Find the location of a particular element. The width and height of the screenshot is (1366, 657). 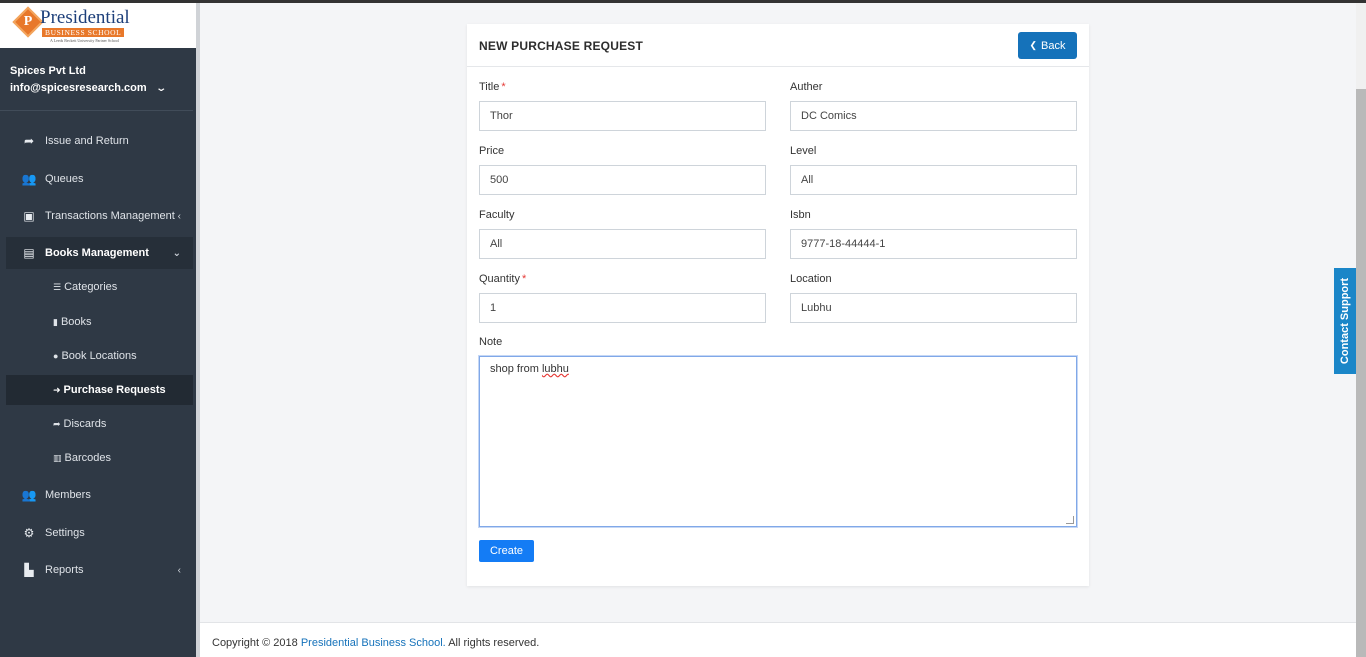

level-label: Level is located at coordinates (803, 151).